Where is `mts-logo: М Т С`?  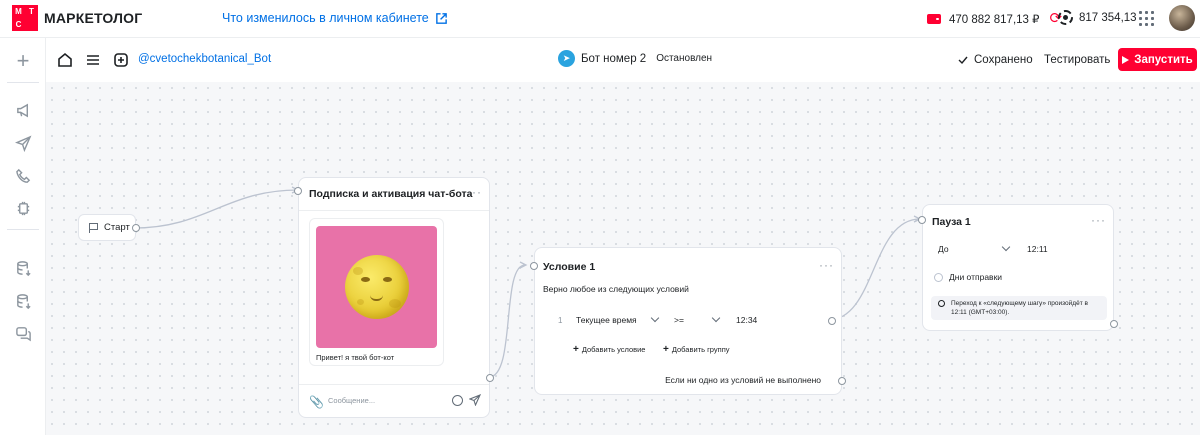 mts-logo: М Т С is located at coordinates (25, 18).